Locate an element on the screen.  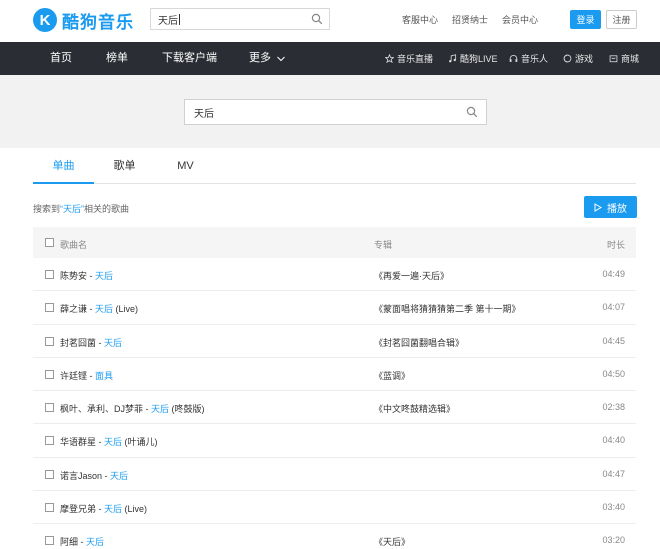
customer-service-link: 客服中心 is located at coordinates (420, 19).